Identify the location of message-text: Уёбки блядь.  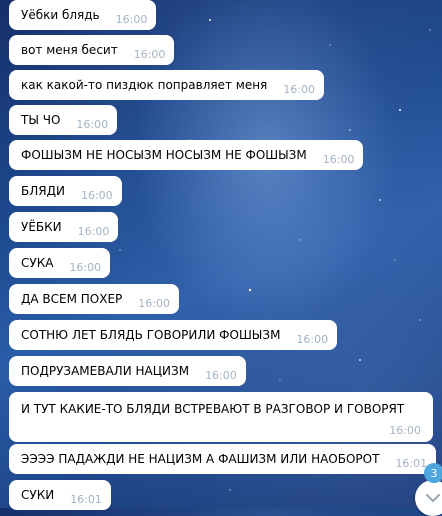
(60, 15).